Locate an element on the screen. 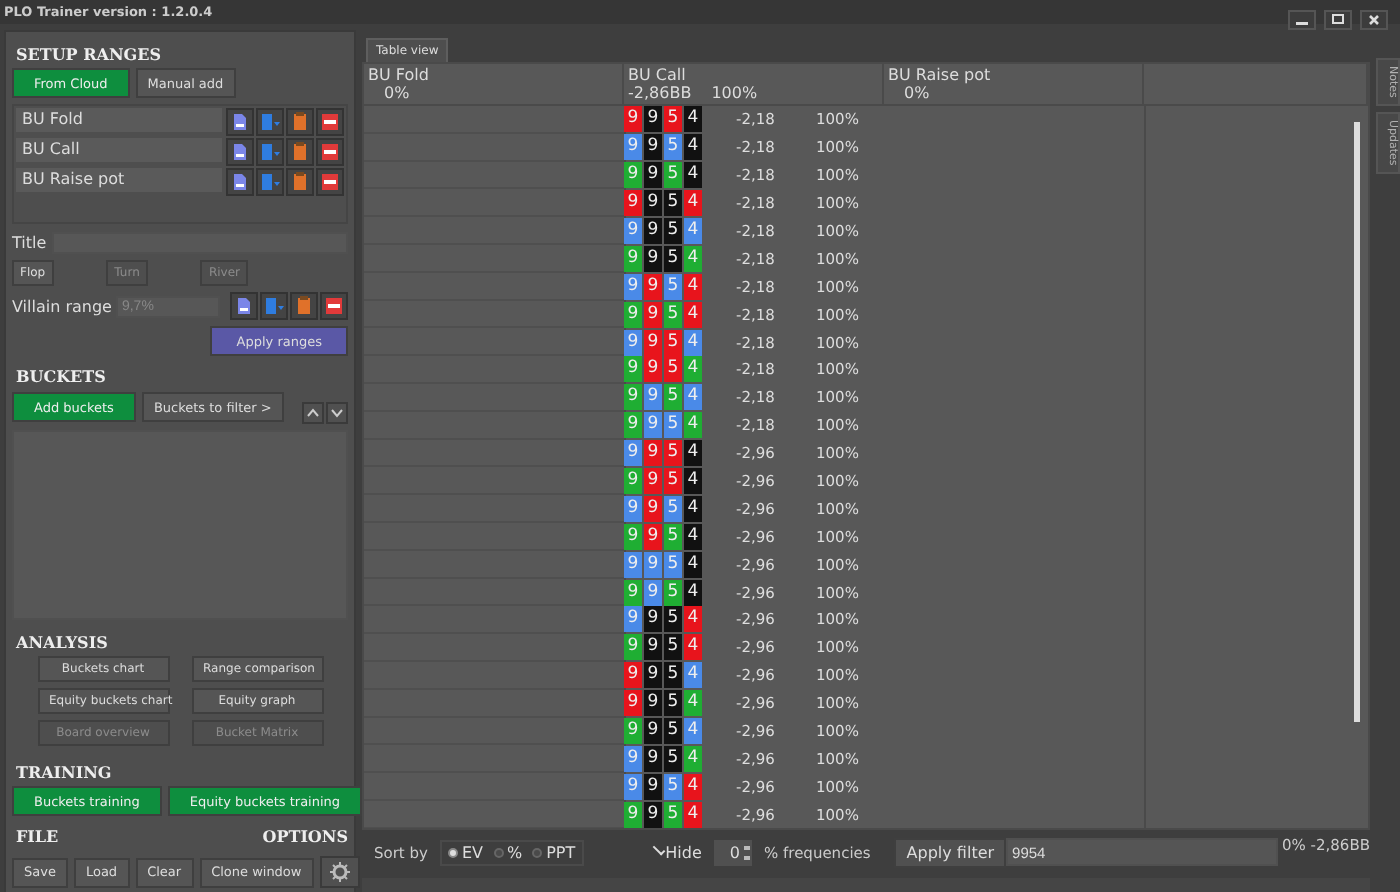 The image size is (1400, 892). column-percent: 100% is located at coordinates (734, 93).